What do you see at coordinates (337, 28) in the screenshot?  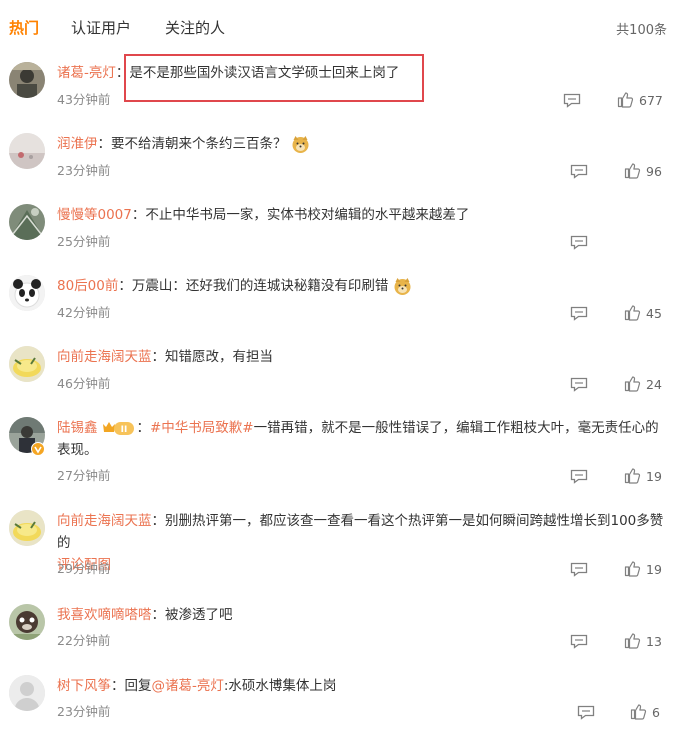 I see `comment-filter-tabs: 热门 认证用户 关注的人 共100条` at bounding box center [337, 28].